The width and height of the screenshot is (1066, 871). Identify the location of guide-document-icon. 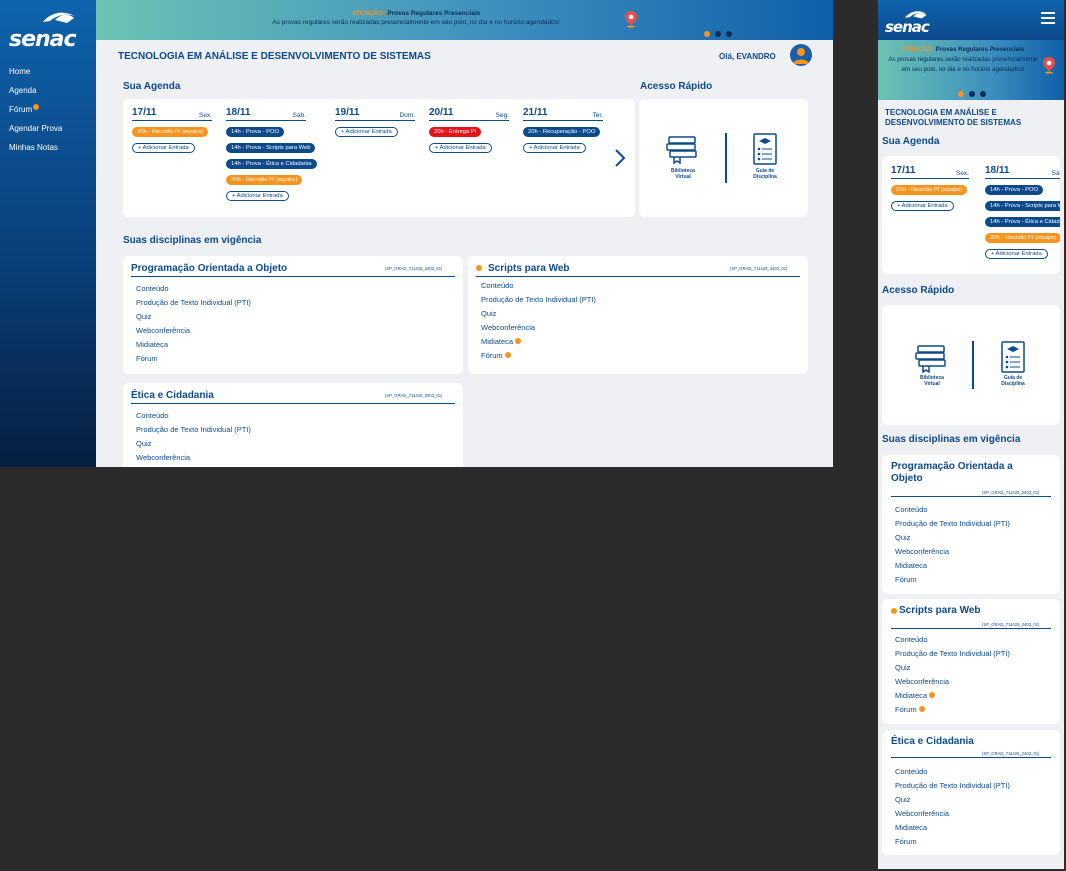
(1013, 357).